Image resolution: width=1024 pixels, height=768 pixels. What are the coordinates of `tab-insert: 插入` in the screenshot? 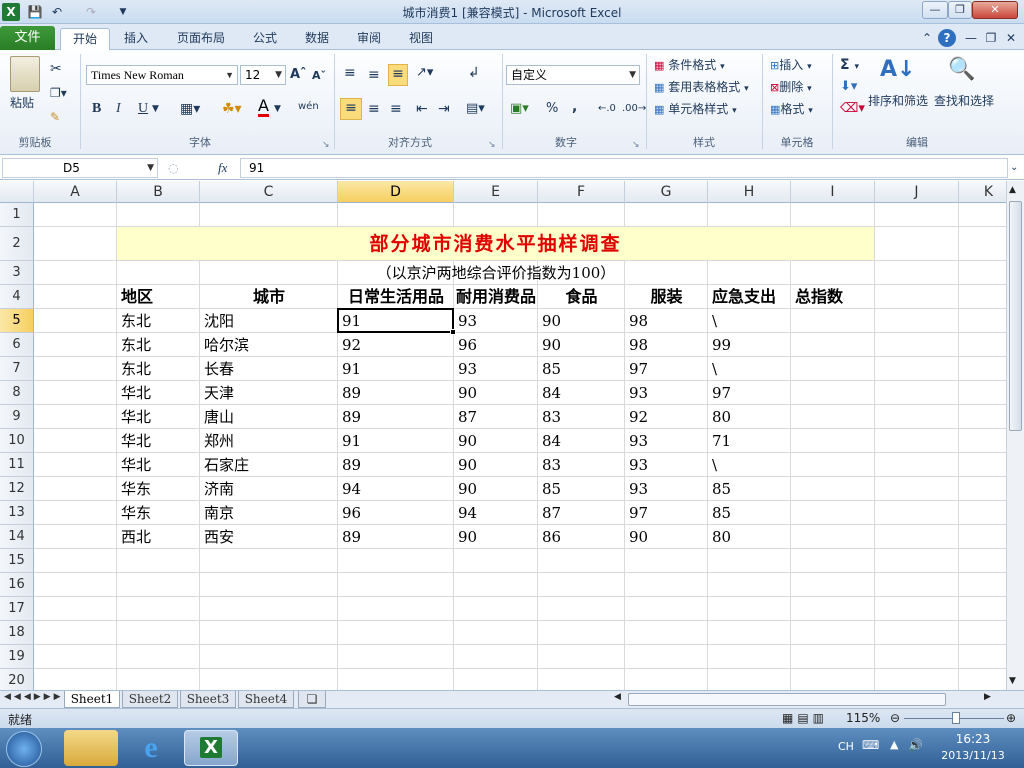 It's located at (136, 39).